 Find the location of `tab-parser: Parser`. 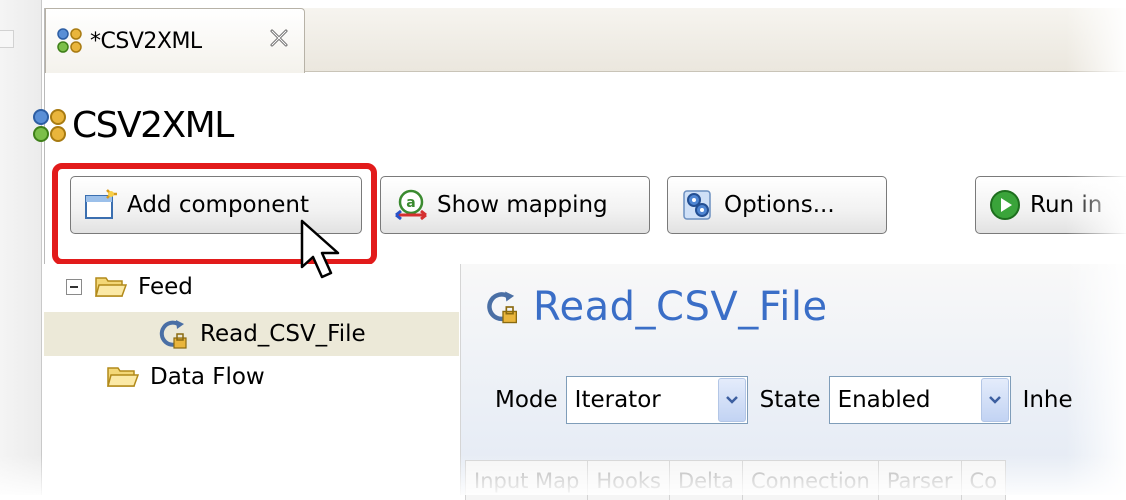

tab-parser: Parser is located at coordinates (919, 480).